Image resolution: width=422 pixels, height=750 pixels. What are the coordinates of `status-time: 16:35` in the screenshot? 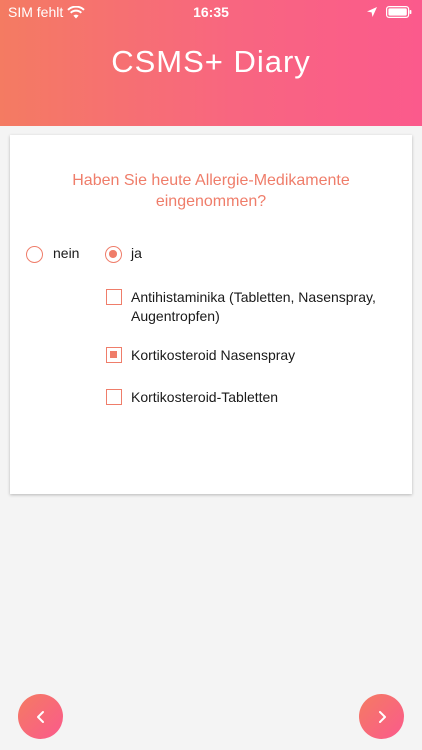 It's located at (211, 12).